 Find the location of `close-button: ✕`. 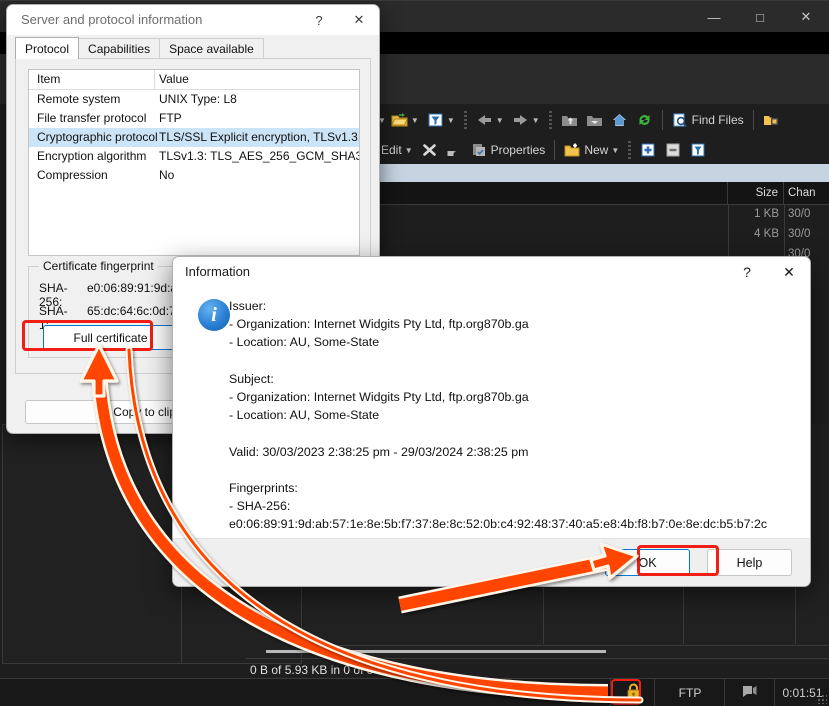

close-button: ✕ is located at coordinates (806, 17).